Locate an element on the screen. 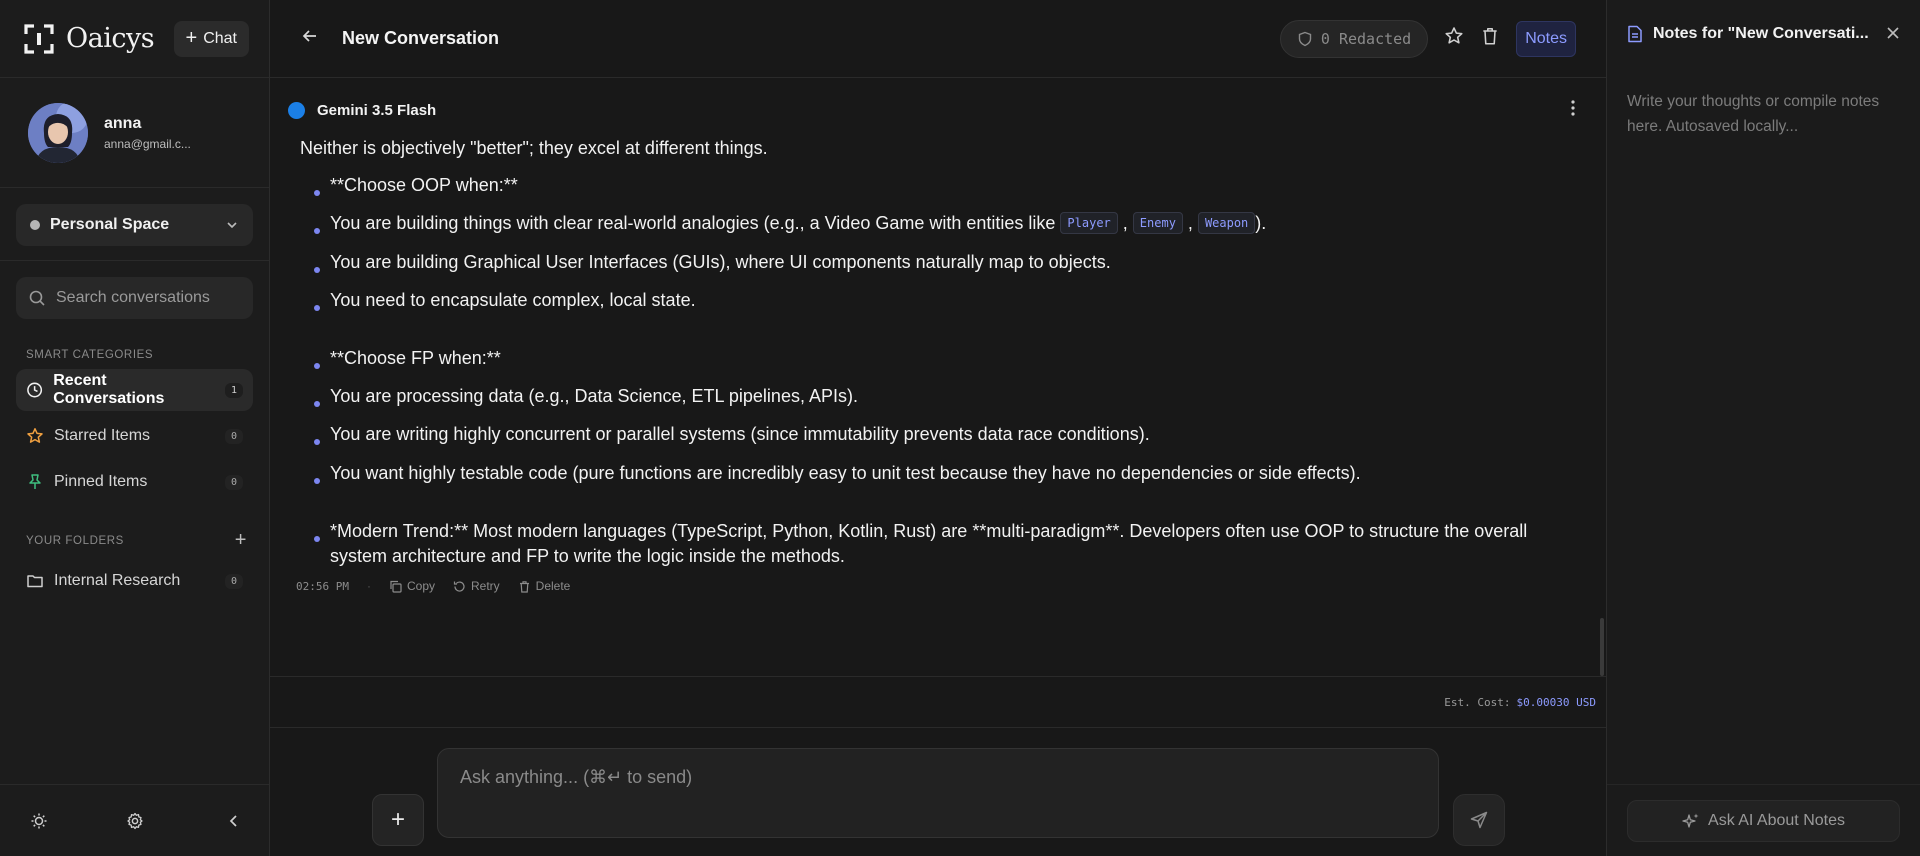  shield-icon is located at coordinates (1305, 38).